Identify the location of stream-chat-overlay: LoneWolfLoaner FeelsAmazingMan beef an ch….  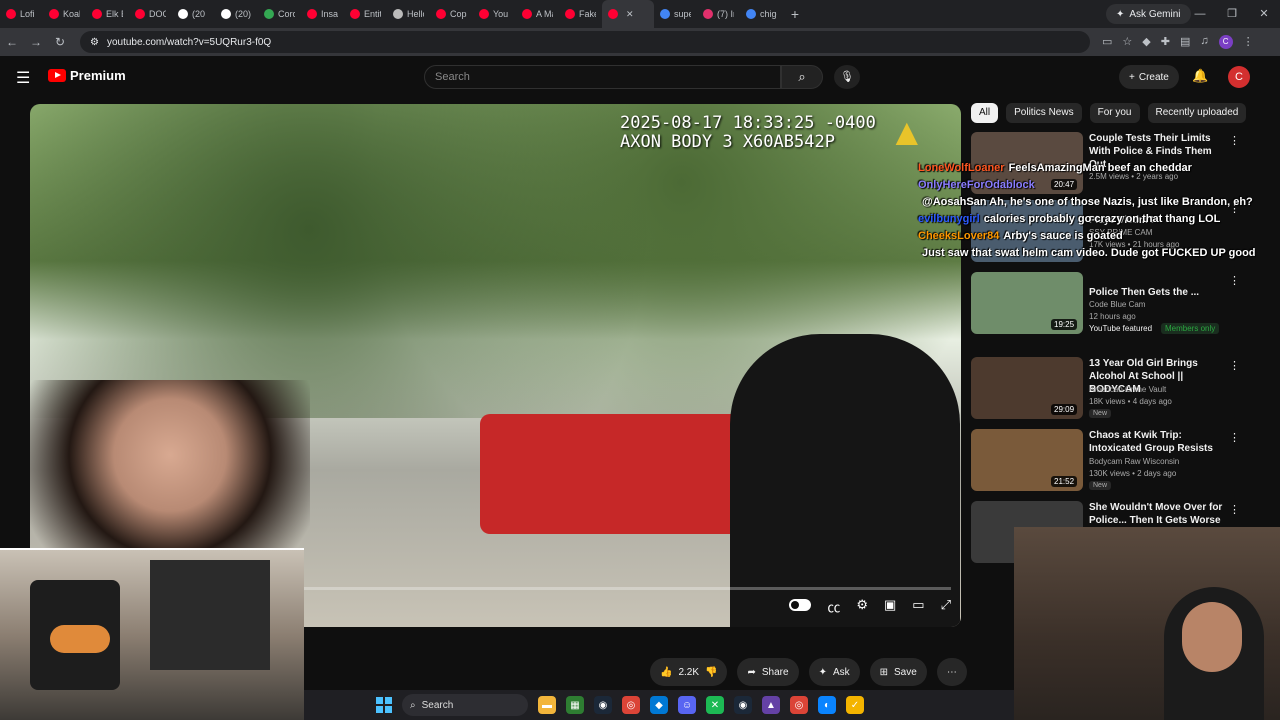
(1093, 211).